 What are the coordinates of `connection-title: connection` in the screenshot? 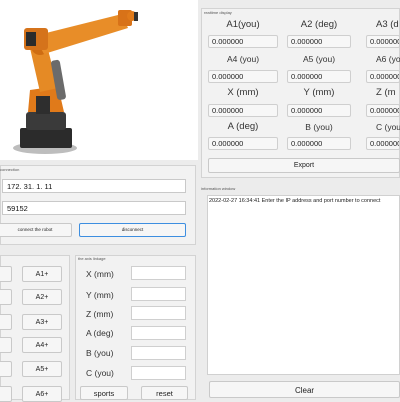 It's located at (10, 169).